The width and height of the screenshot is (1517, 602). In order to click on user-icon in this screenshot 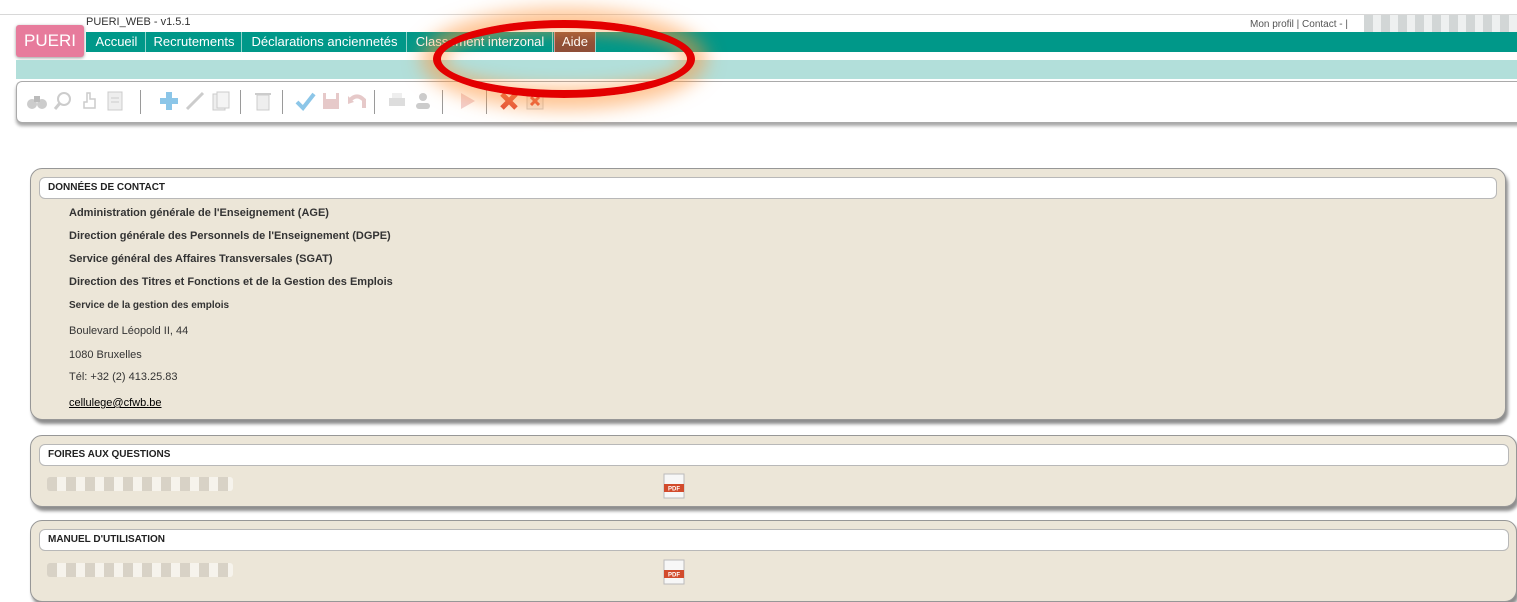, I will do `click(423, 101)`.